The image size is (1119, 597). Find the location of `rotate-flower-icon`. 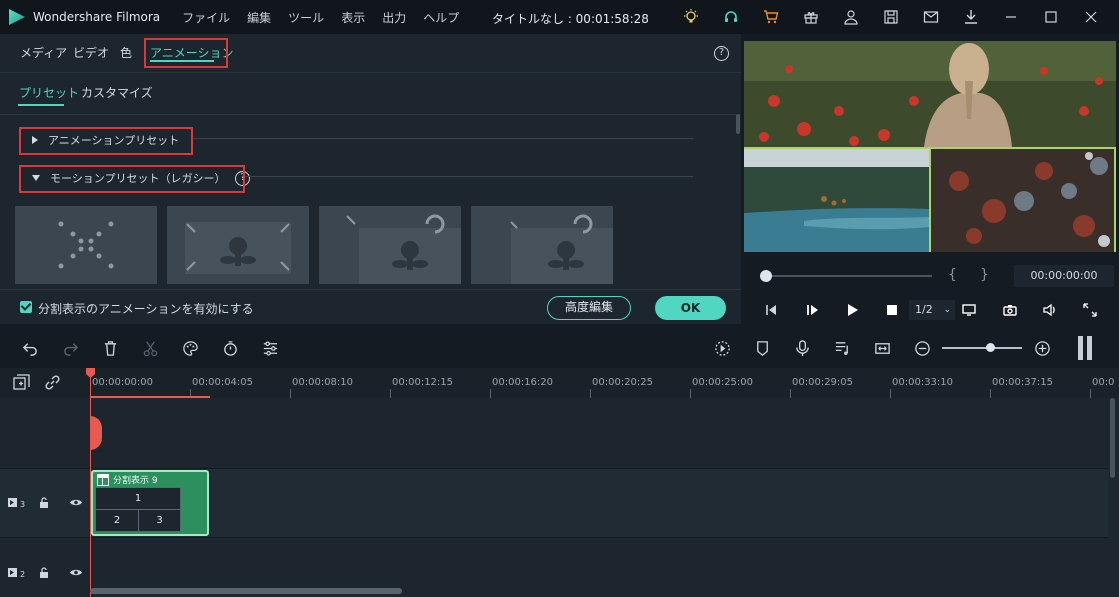

rotate-flower-icon is located at coordinates (561, 249).